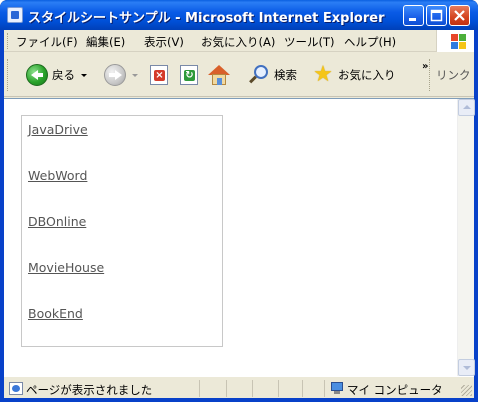 This screenshot has width=478, height=402. I want to click on forward-button, so click(121, 75).